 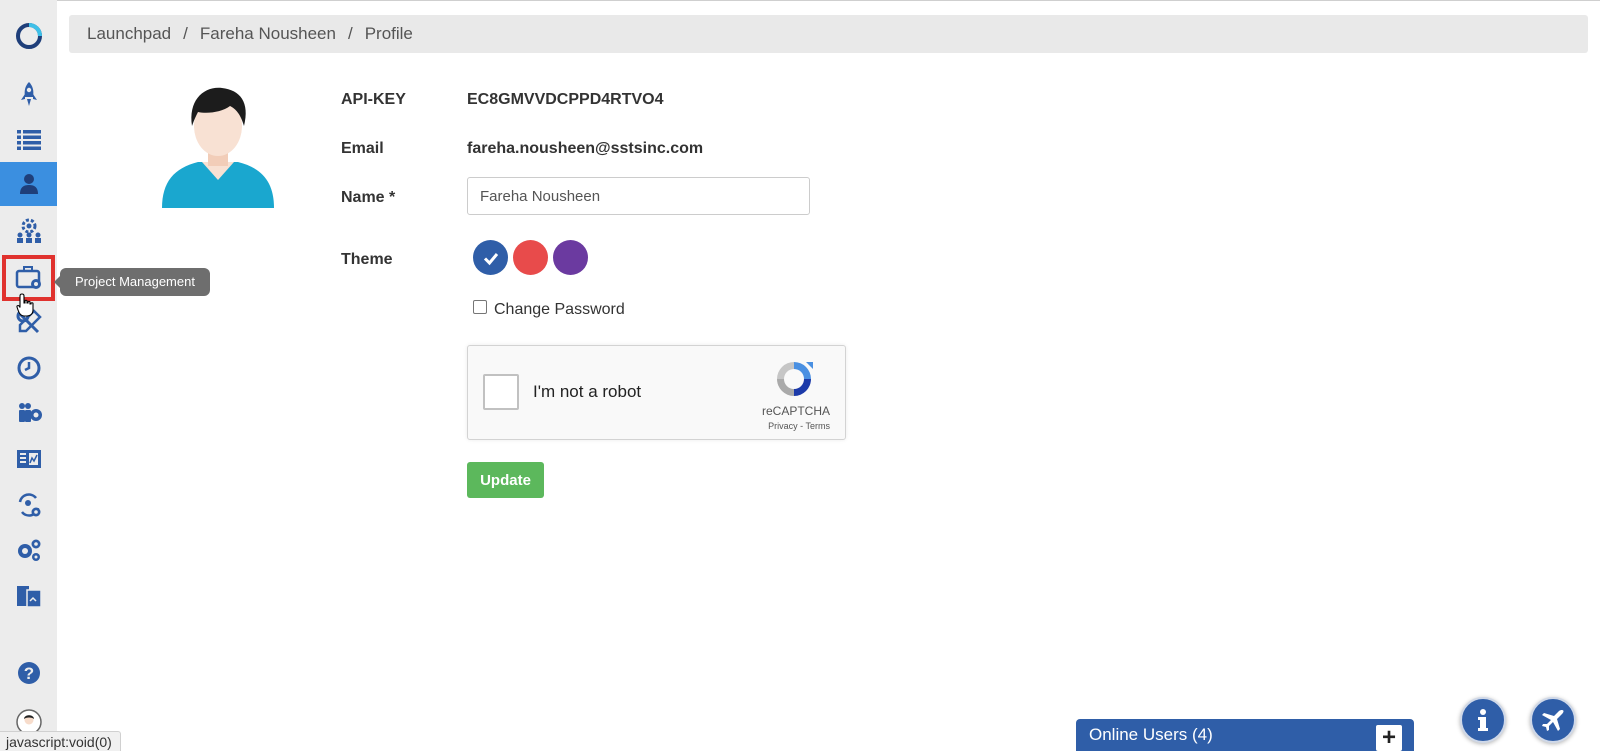 I want to click on help-icon: ?, so click(x=28, y=673).